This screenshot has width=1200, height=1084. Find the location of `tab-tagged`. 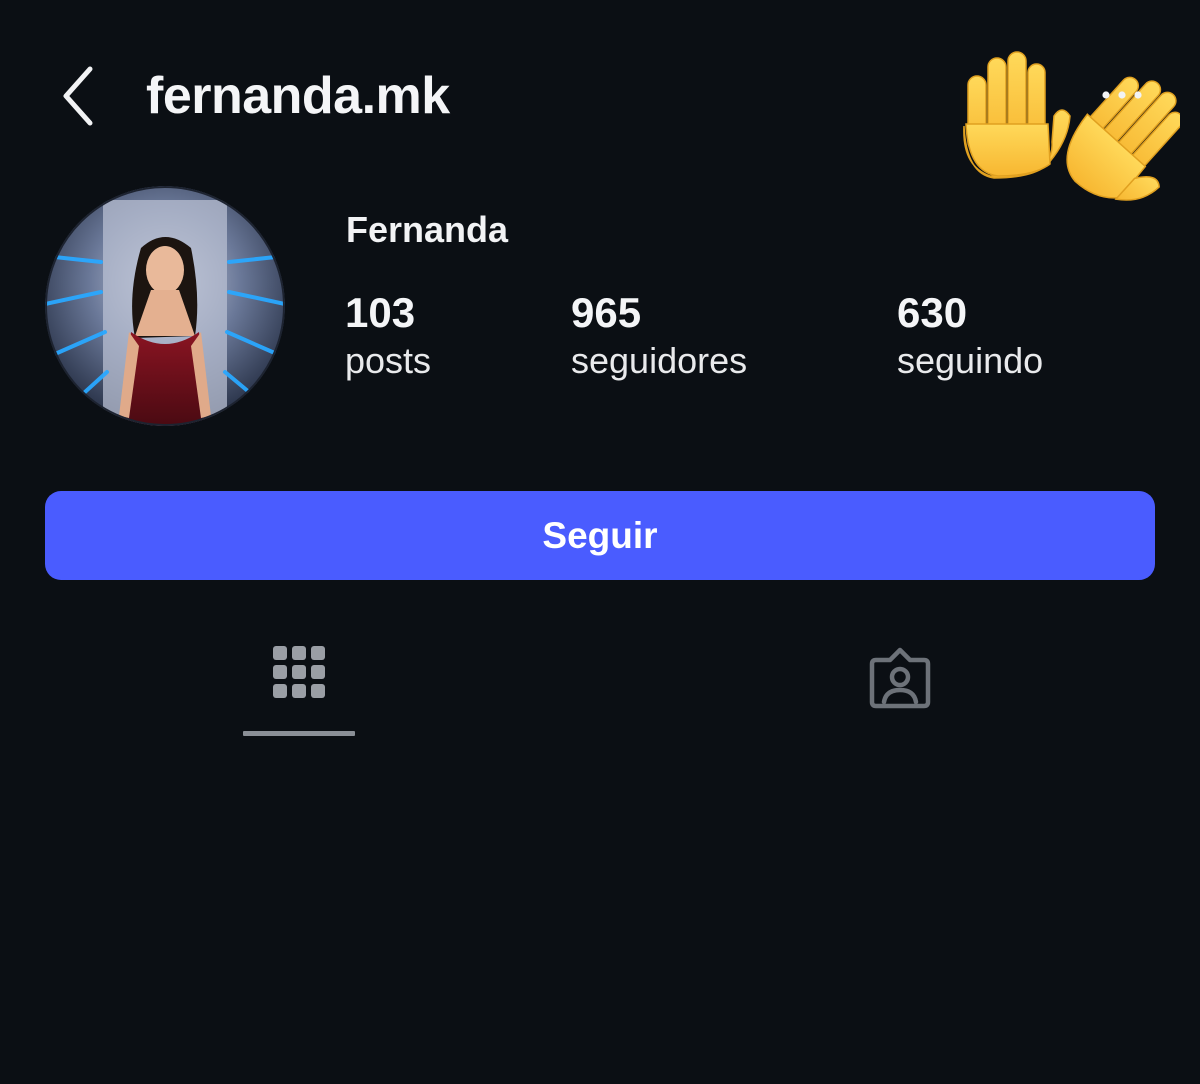

tab-tagged is located at coordinates (900, 685).